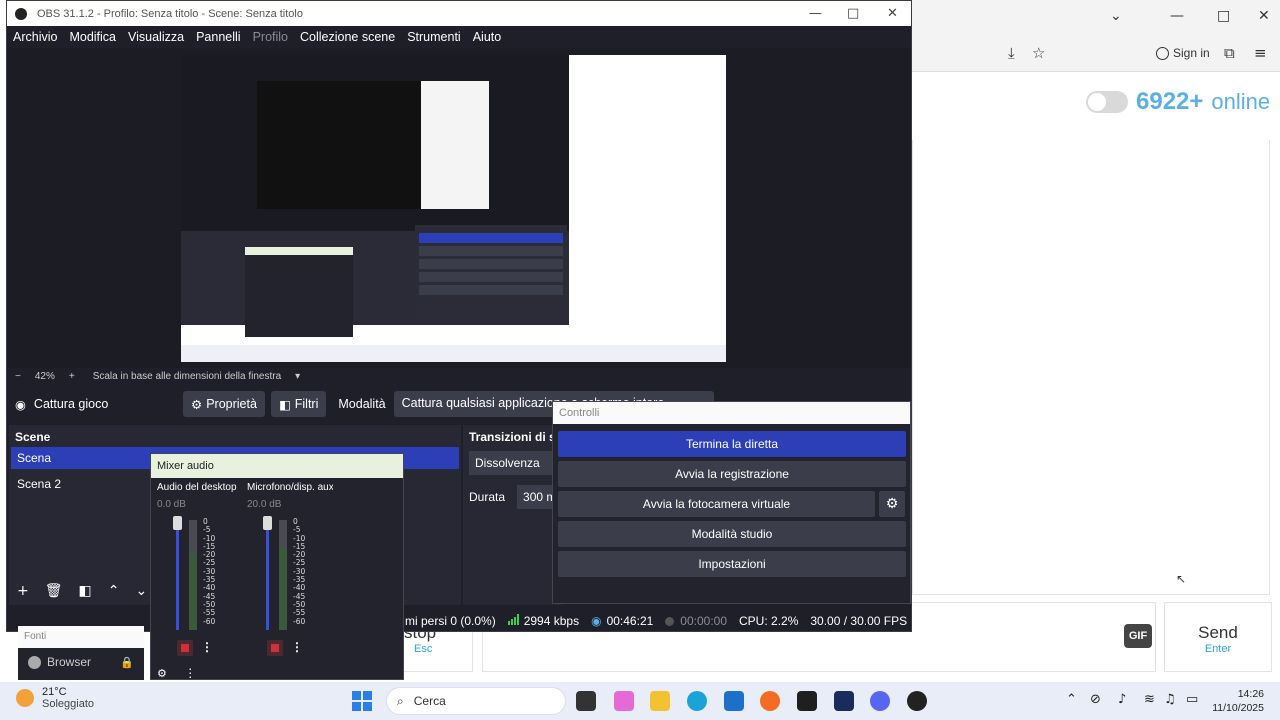  Describe the element at coordinates (434, 37) in the screenshot. I see `menu-strumenti: Strumenti` at that location.